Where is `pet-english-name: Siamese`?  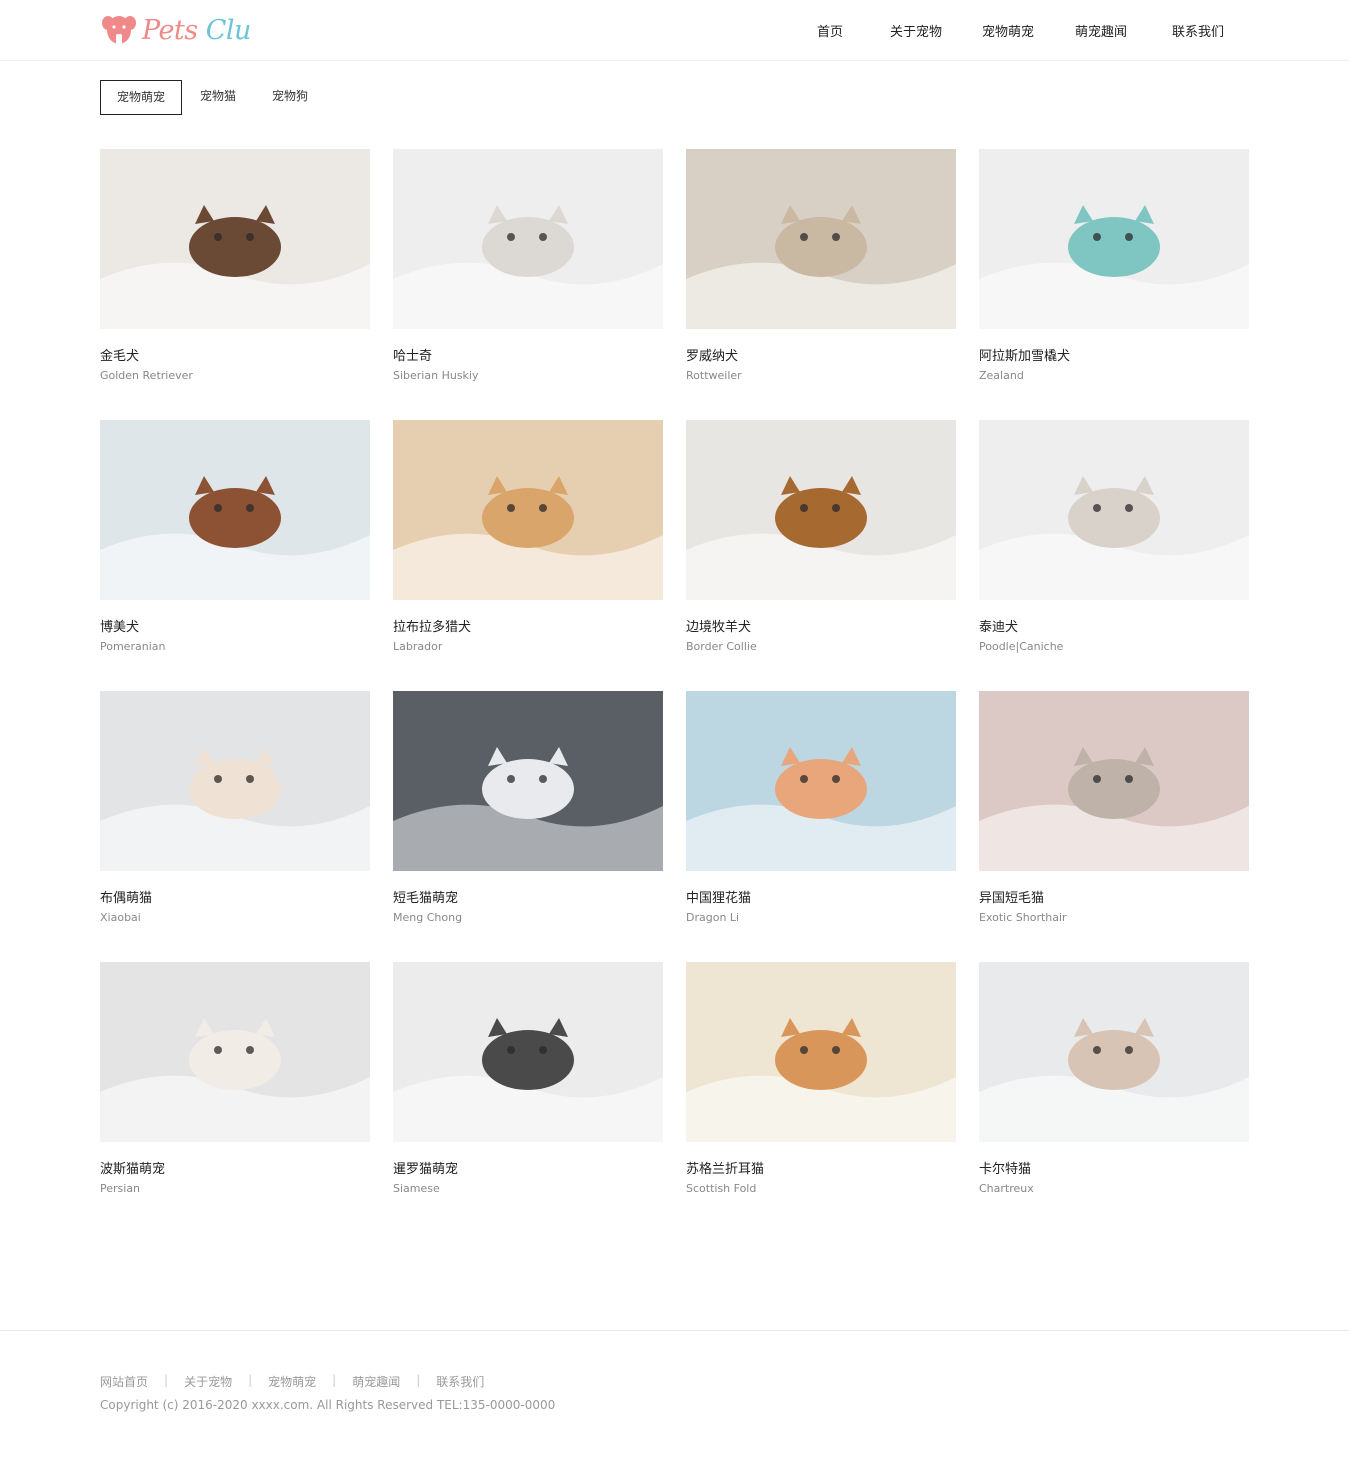 pet-english-name: Siamese is located at coordinates (416, 1188).